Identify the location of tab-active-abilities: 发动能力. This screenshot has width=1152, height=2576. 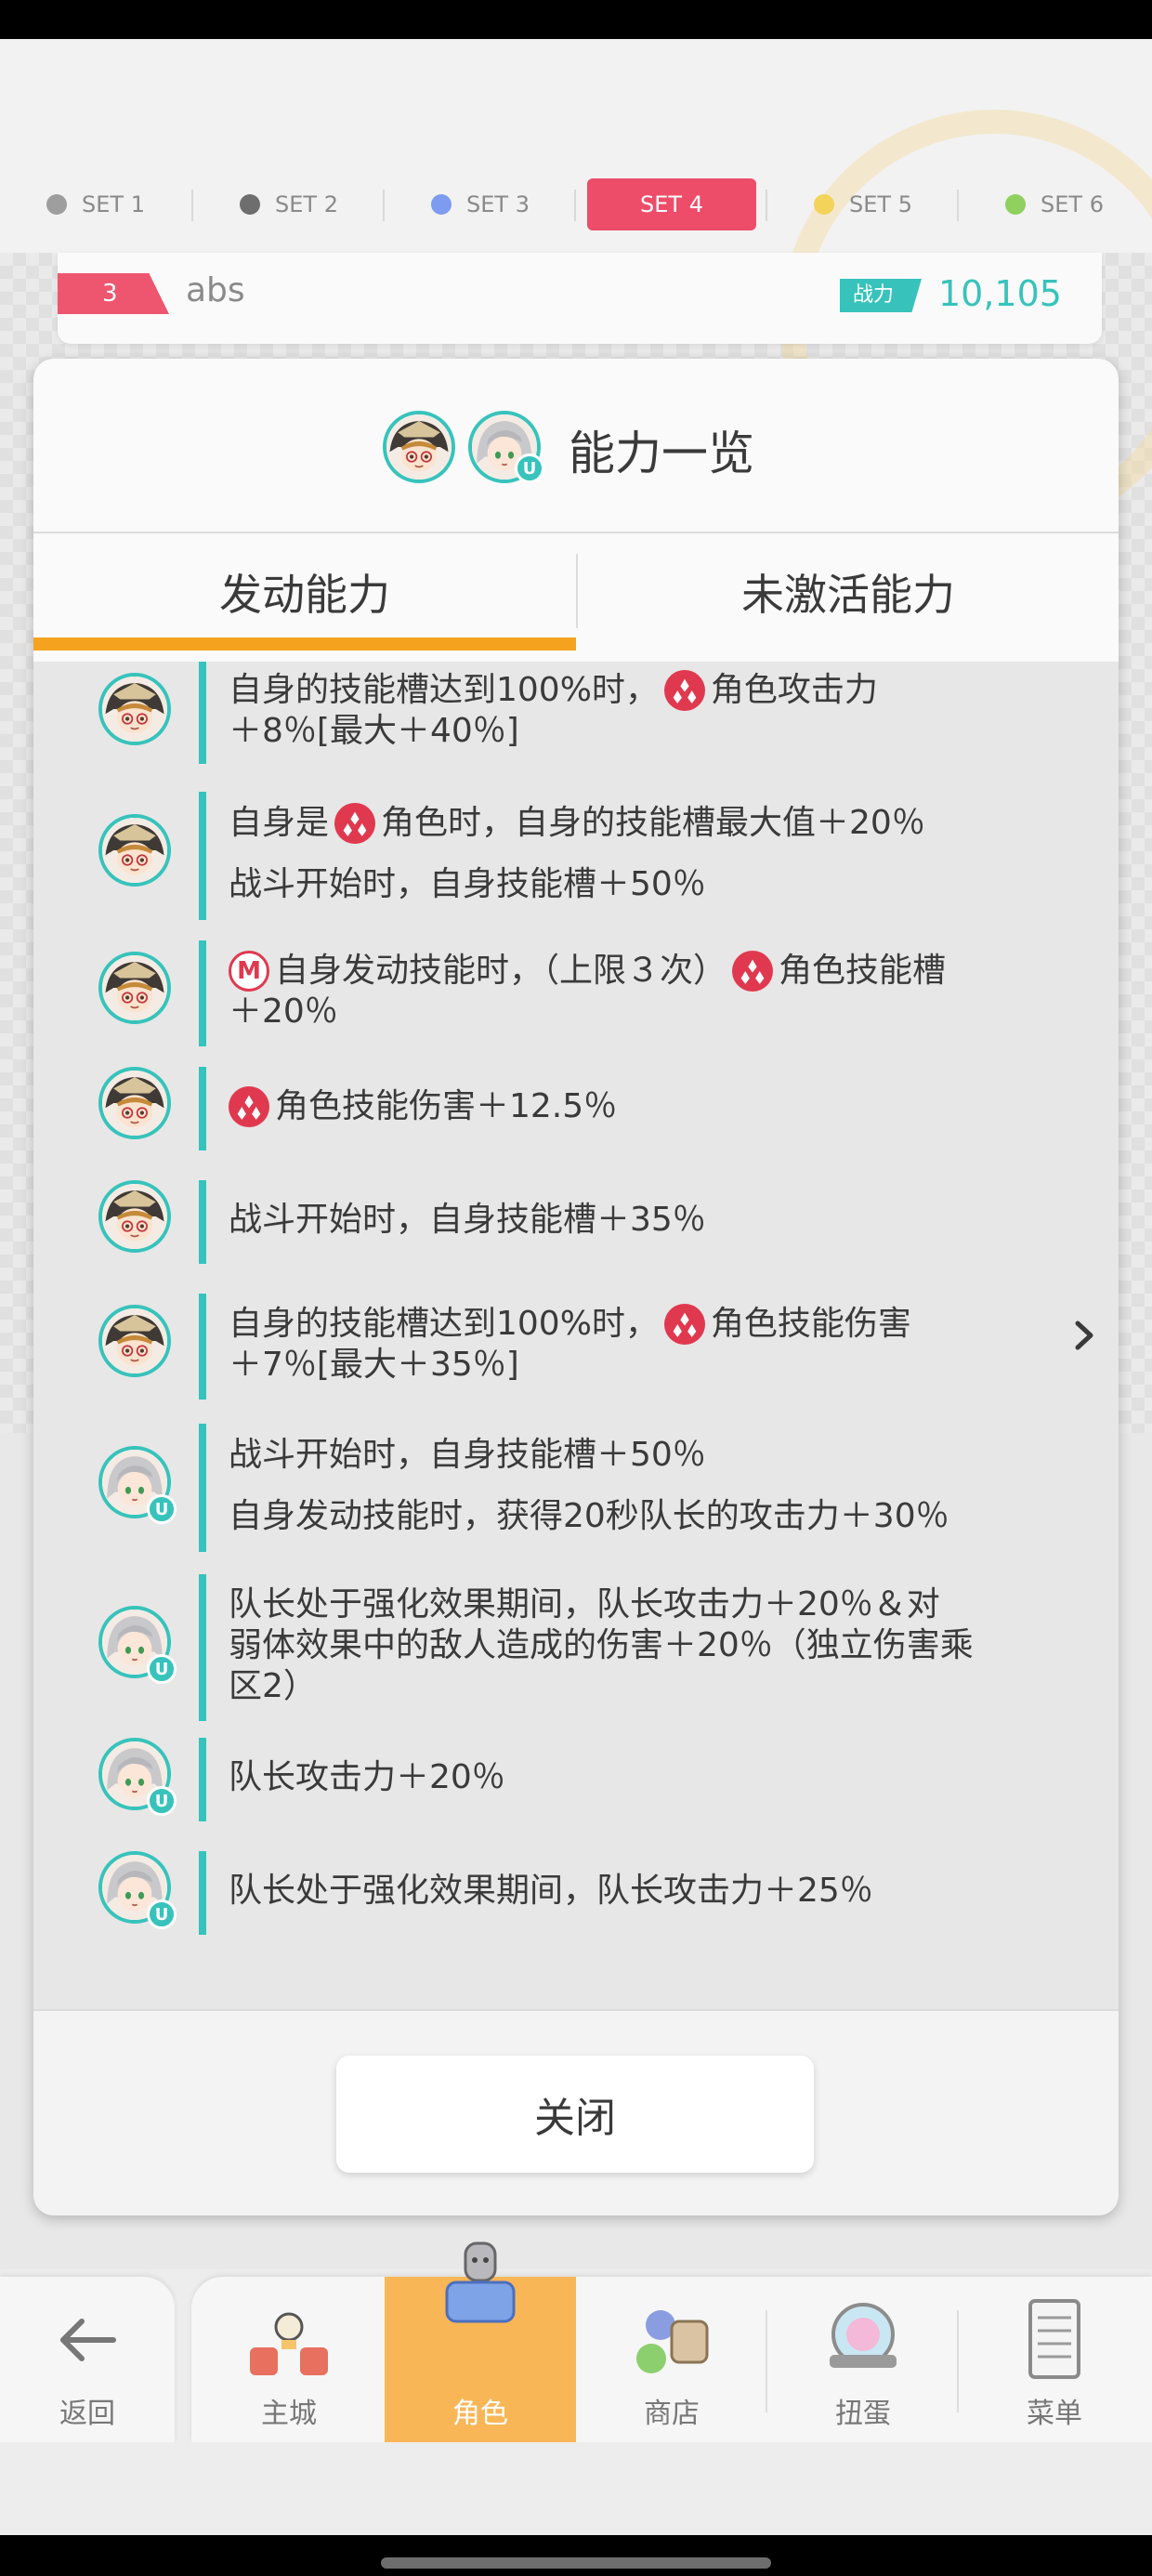
(304, 592).